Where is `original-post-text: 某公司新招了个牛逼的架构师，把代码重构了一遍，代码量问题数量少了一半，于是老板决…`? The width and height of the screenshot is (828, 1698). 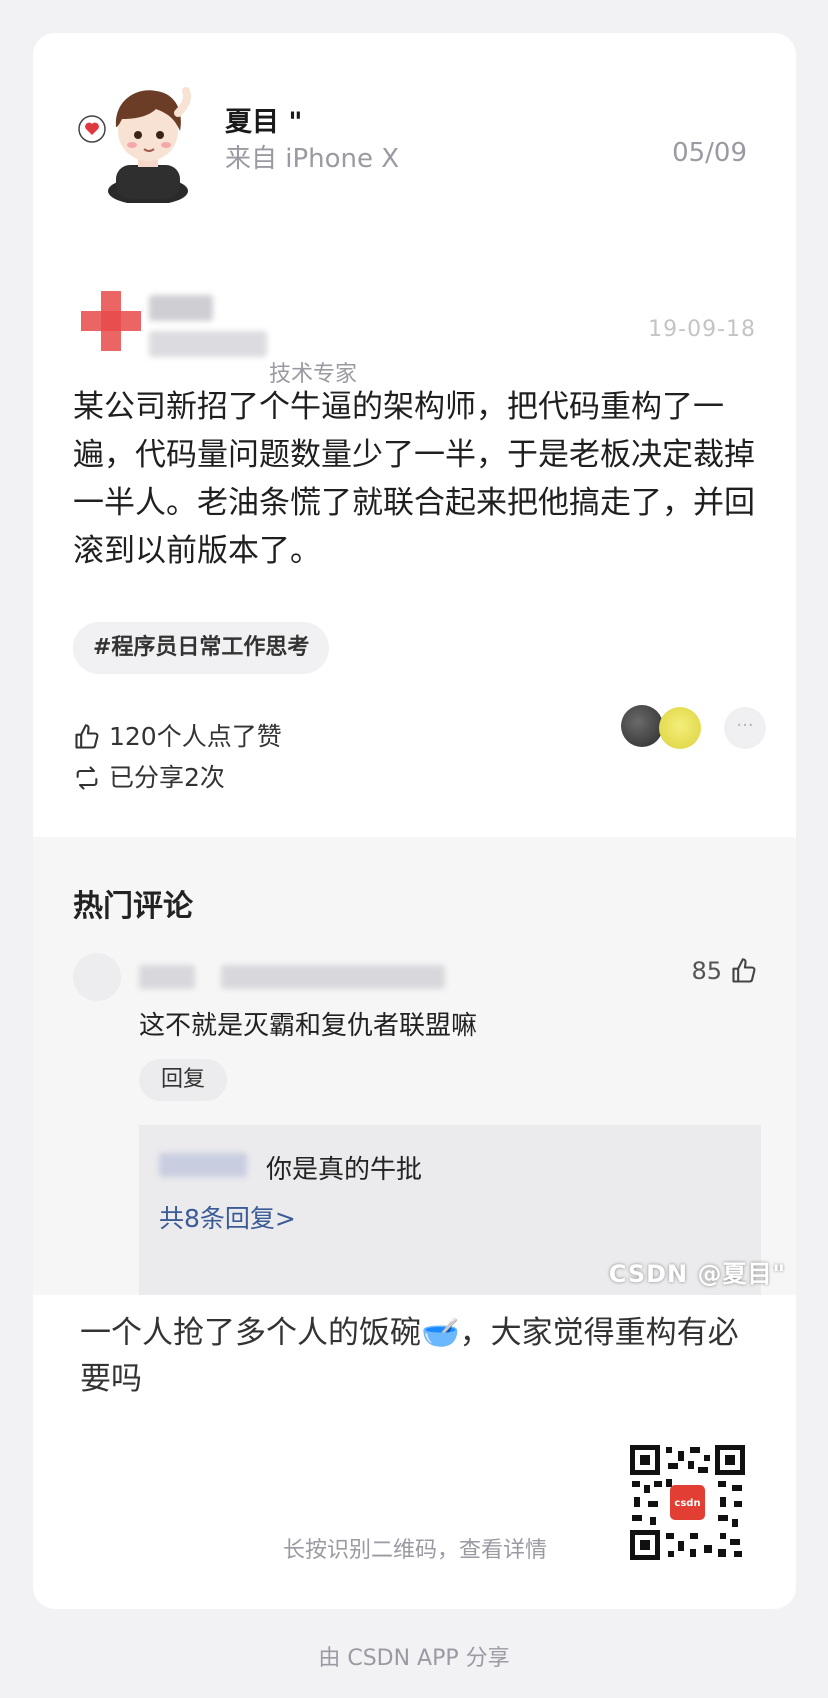 original-post-text: 某公司新招了个牛逼的架构师，把代码重构了一遍，代码量问题数量少了一半，于是老板决… is located at coordinates (414, 479).